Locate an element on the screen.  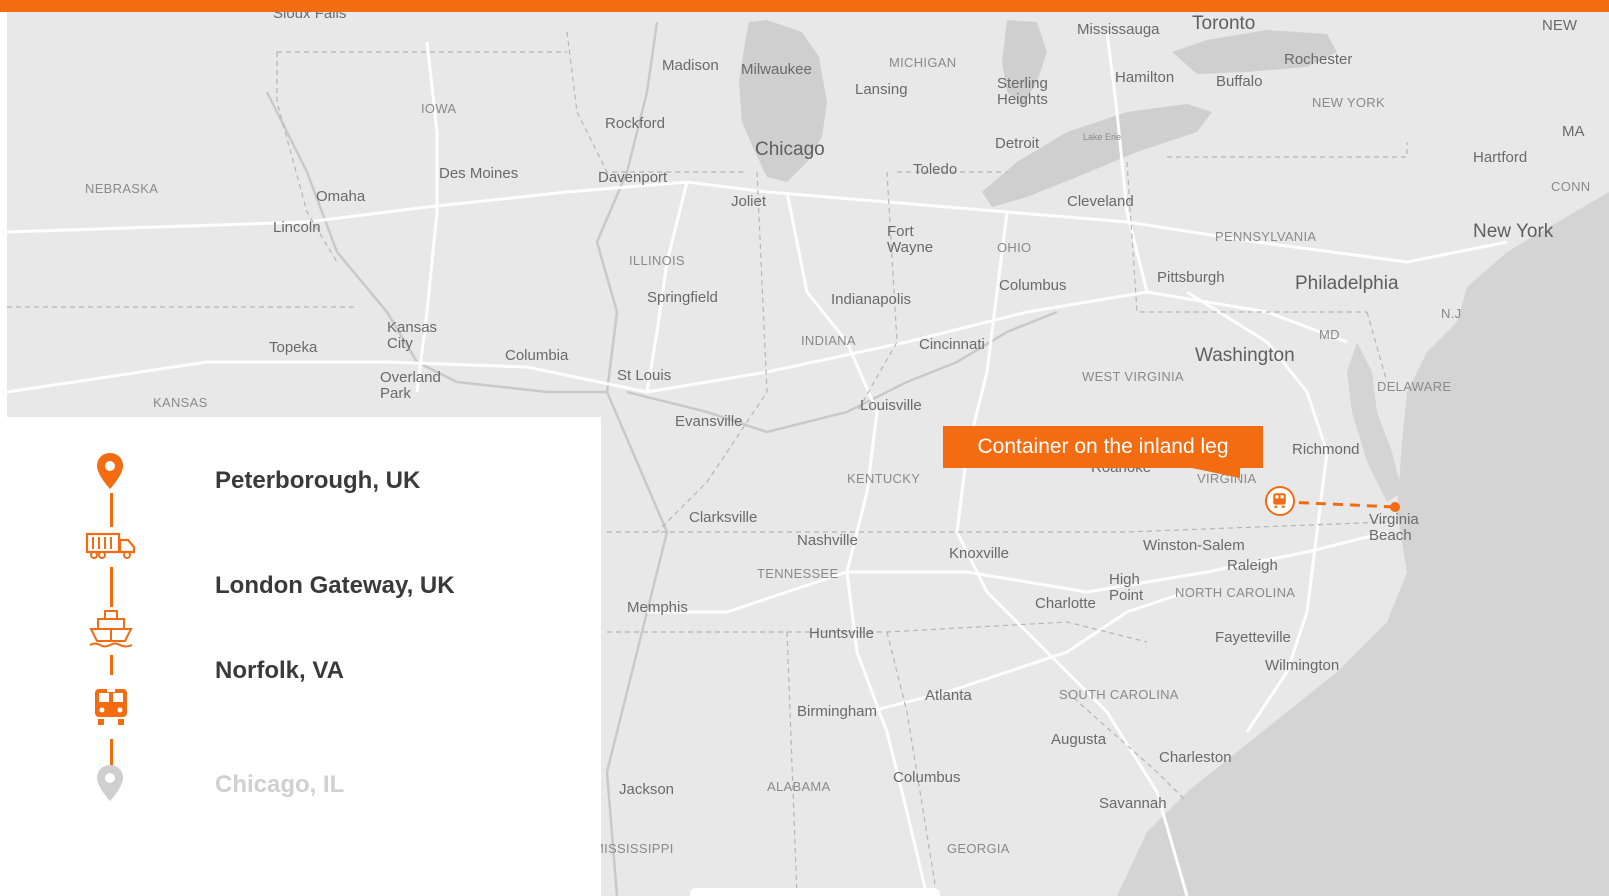
label-cincinnati: Cincinnati is located at coordinates (952, 344).